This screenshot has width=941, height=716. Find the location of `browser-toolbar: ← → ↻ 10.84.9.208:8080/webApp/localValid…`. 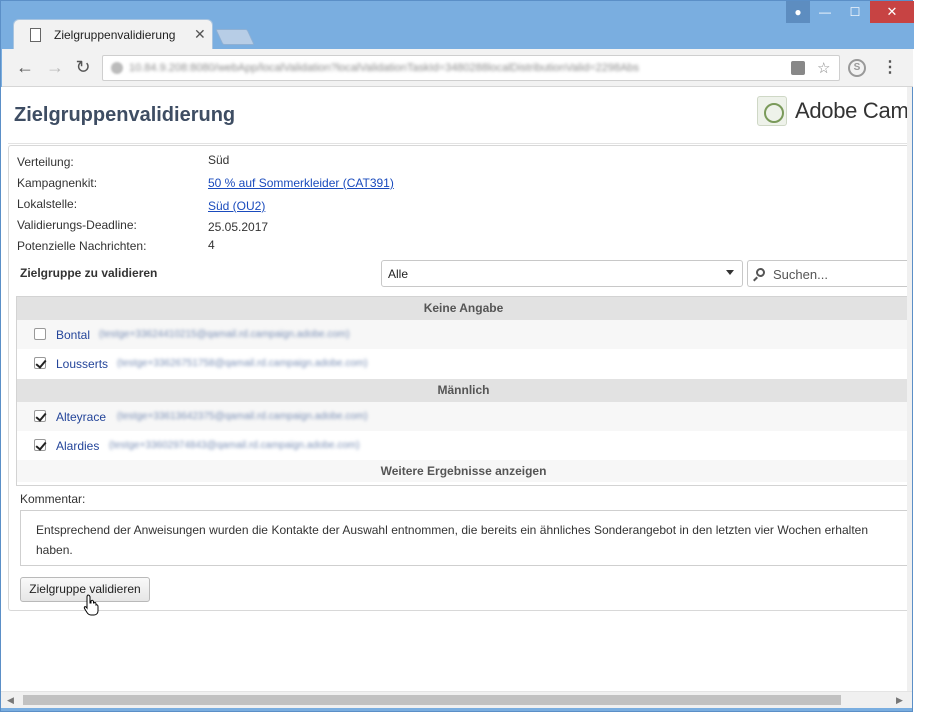

browser-toolbar: ← → ↻ 10.84.9.208:8080/webApp/localValid… is located at coordinates (457, 68).